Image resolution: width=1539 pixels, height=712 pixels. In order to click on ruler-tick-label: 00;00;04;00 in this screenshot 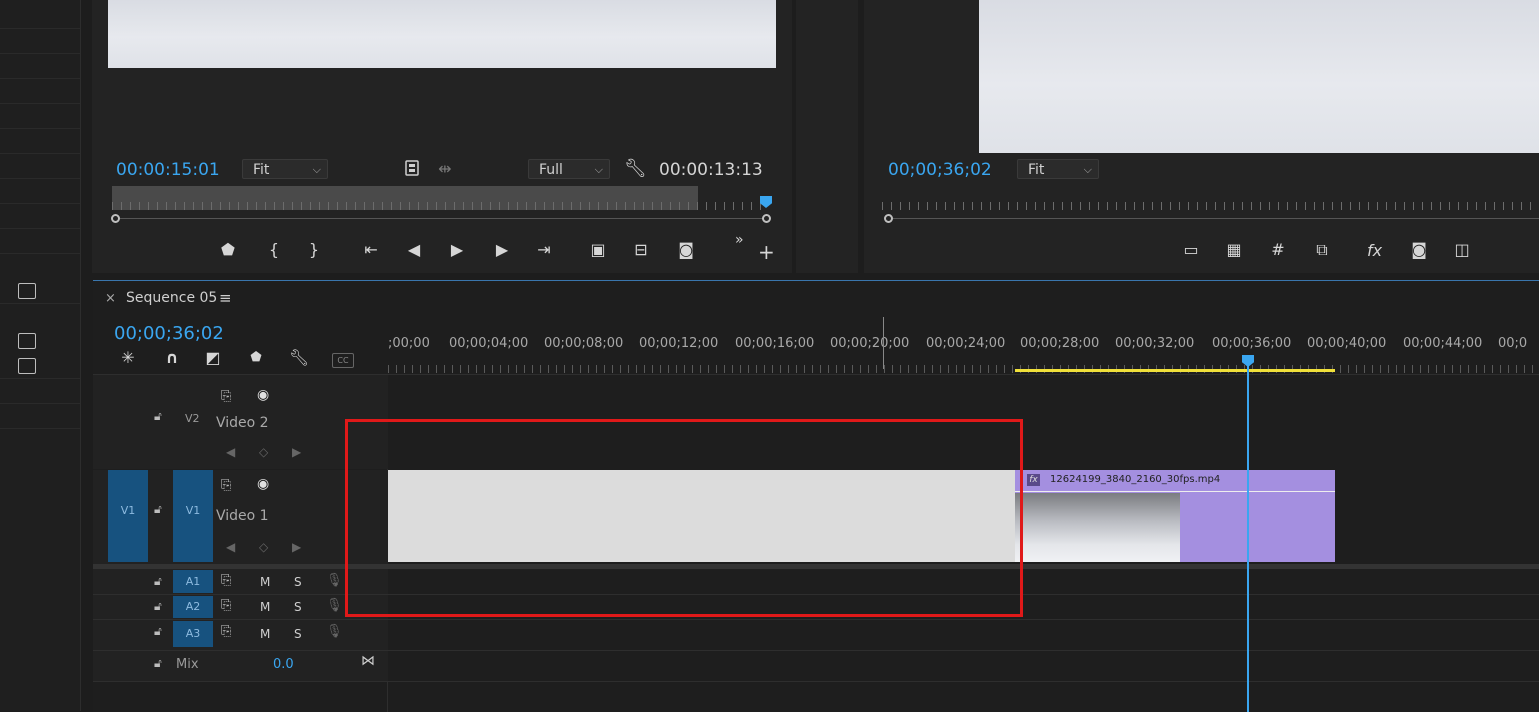, I will do `click(489, 343)`.